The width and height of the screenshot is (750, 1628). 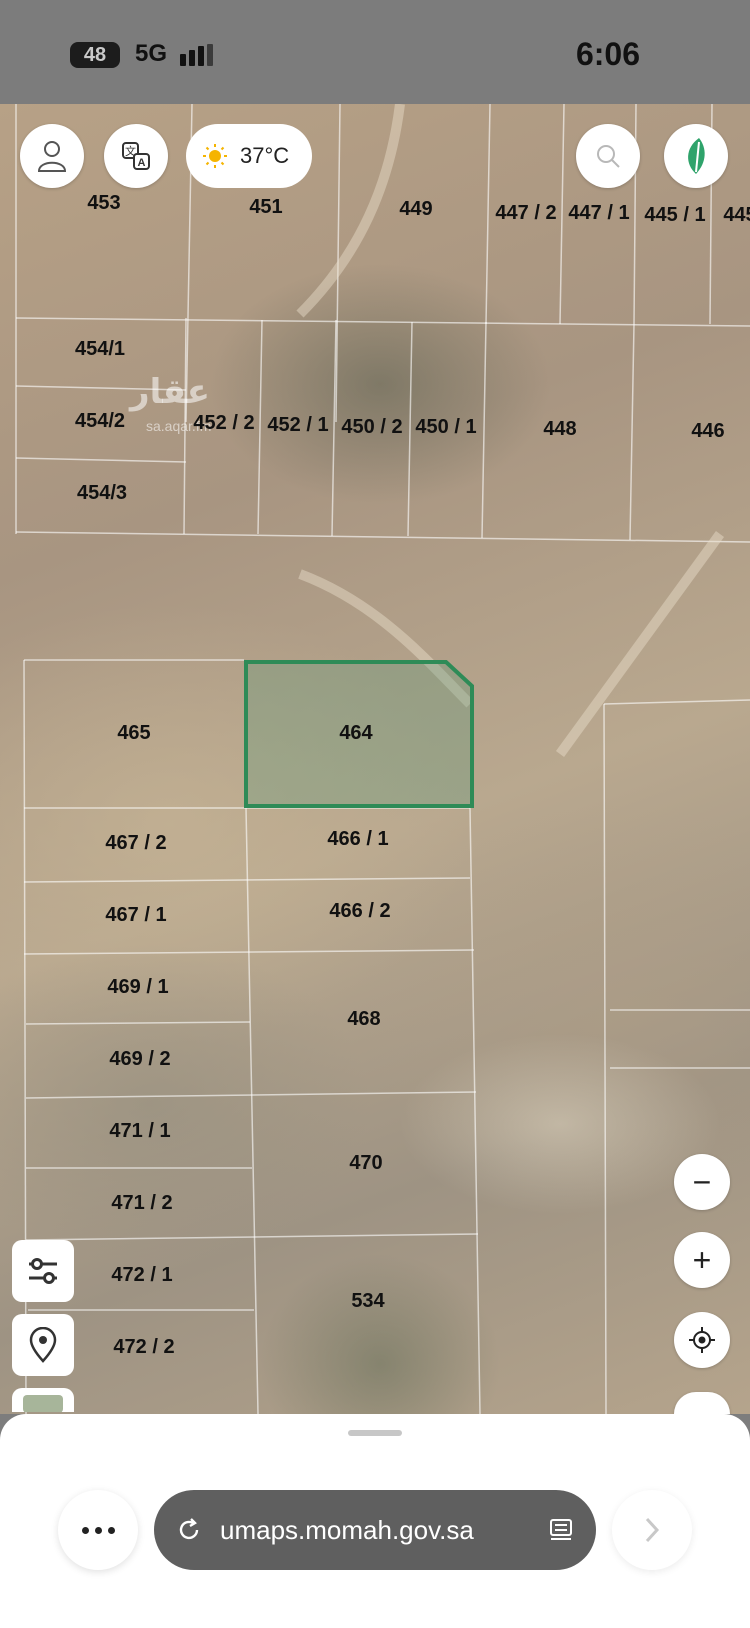 I want to click on signal-bars-icon, so click(x=200, y=55).